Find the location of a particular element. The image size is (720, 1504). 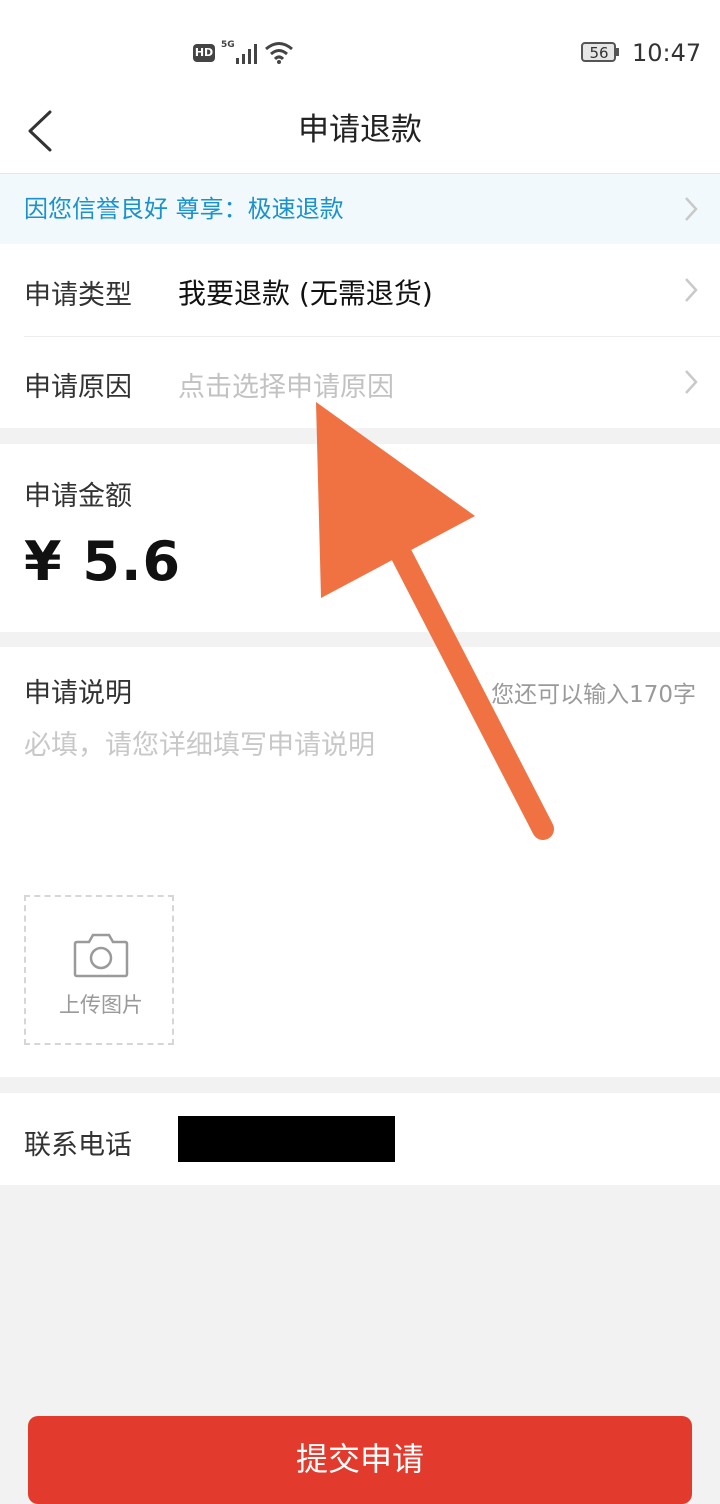

description-label: 申请说明 is located at coordinates (78, 693).